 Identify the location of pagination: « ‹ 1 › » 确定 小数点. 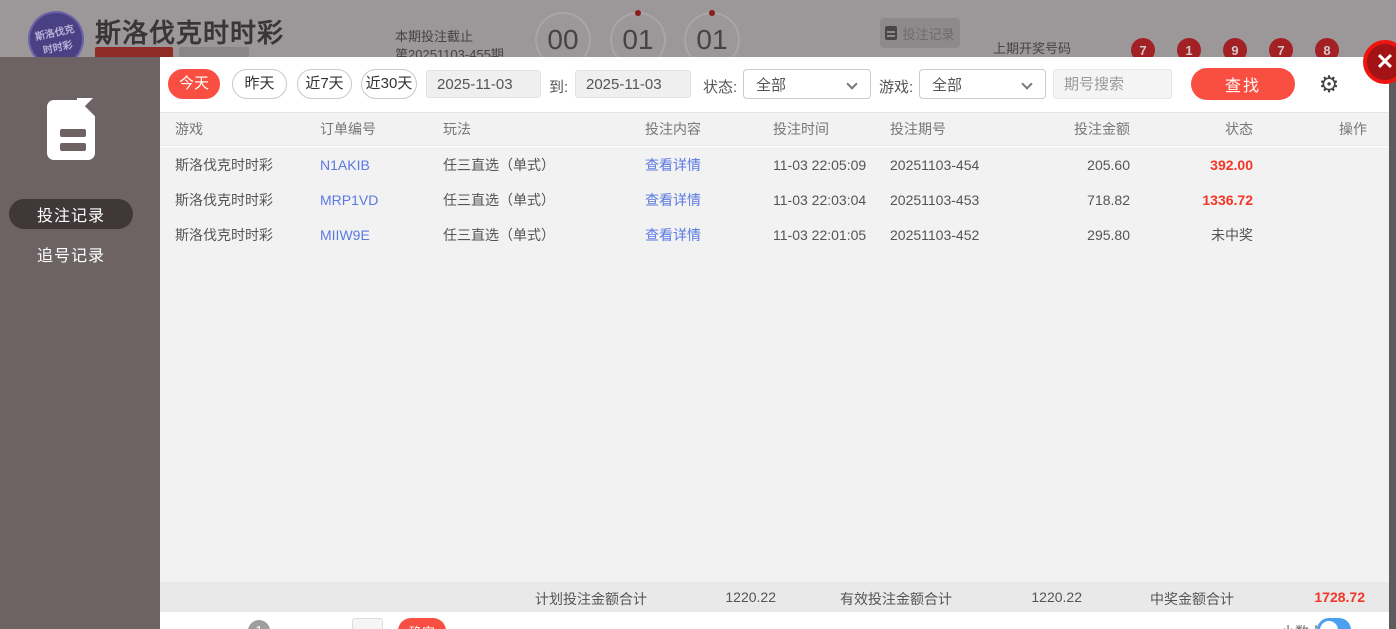
(774, 620).